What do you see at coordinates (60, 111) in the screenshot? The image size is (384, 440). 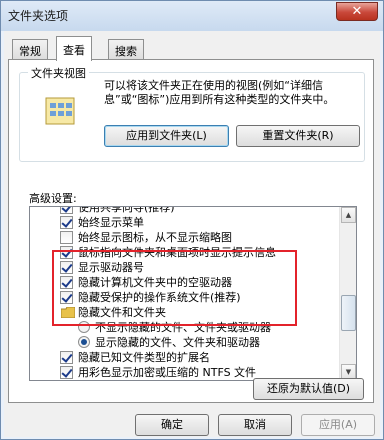 I see `folder-views-icon` at bounding box center [60, 111].